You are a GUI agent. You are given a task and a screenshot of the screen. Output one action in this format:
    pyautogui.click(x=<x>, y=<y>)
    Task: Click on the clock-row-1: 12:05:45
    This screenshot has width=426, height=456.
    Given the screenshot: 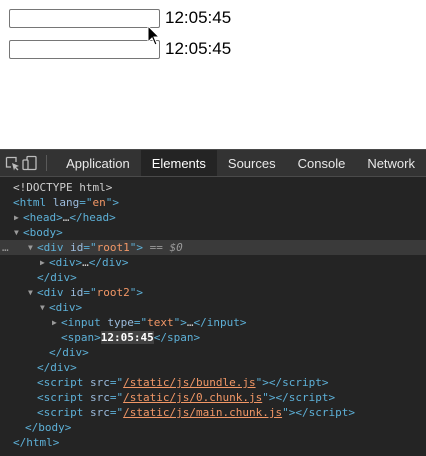 What is the action you would take?
    pyautogui.click(x=120, y=18)
    